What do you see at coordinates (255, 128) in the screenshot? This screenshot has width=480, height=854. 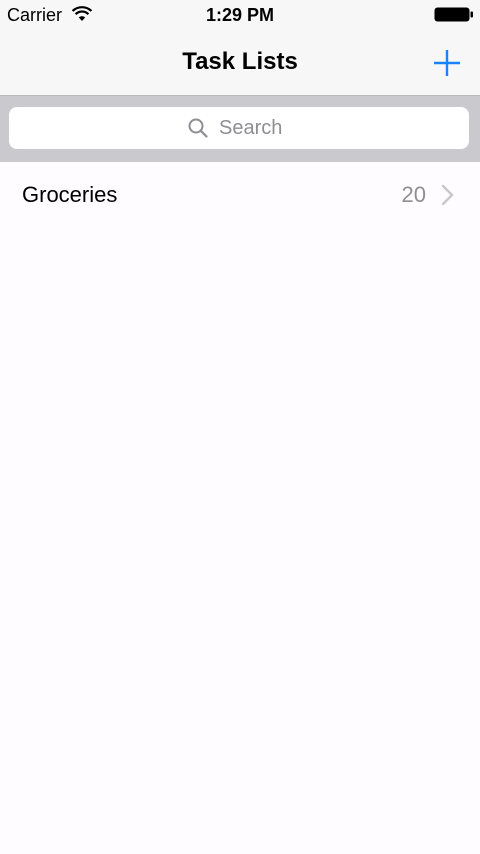 I see `search-input` at bounding box center [255, 128].